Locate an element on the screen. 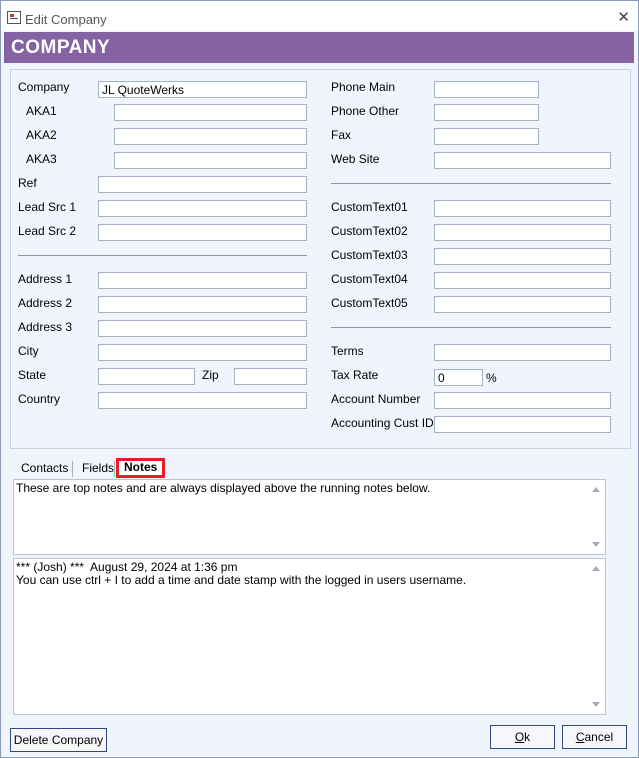 The height and width of the screenshot is (758, 639). address-3-input is located at coordinates (202, 328).